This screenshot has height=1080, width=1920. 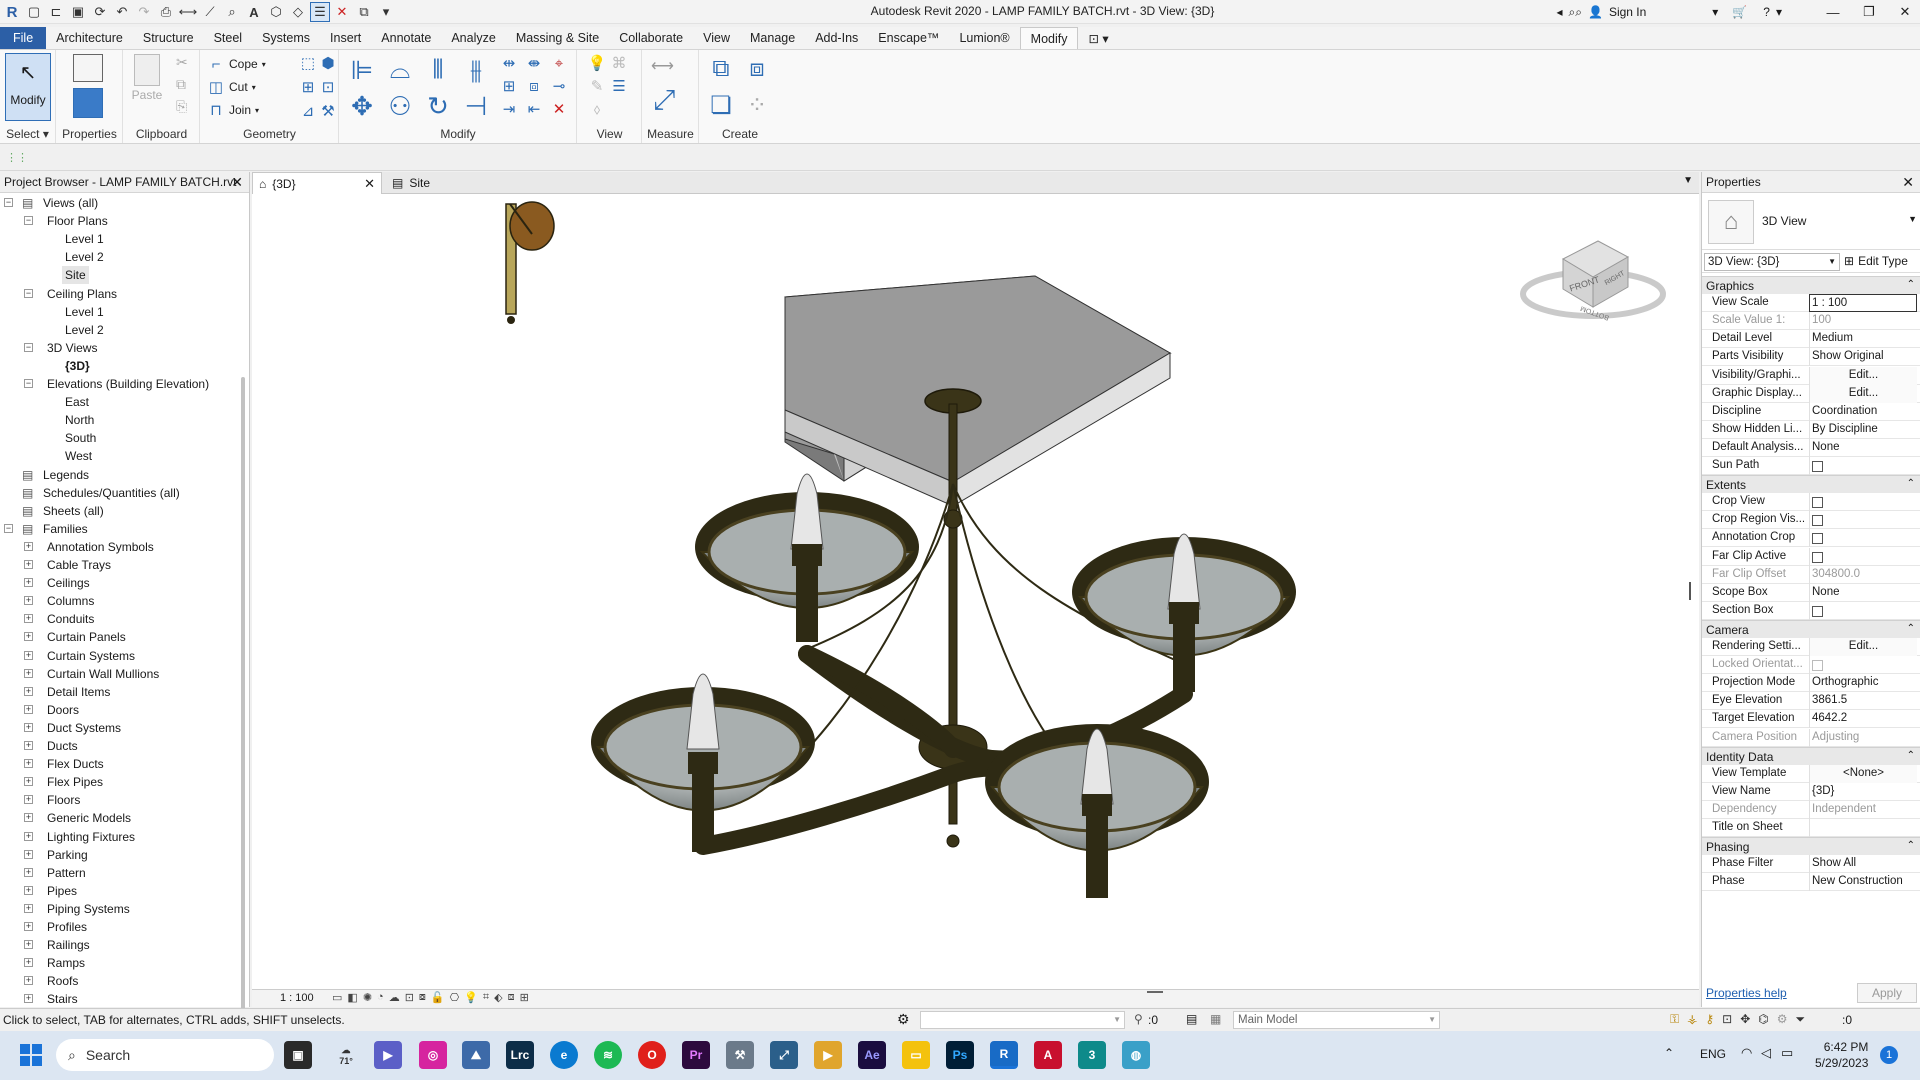 I want to click on ribbon-tab-annotate: Annotate, so click(x=406, y=38).